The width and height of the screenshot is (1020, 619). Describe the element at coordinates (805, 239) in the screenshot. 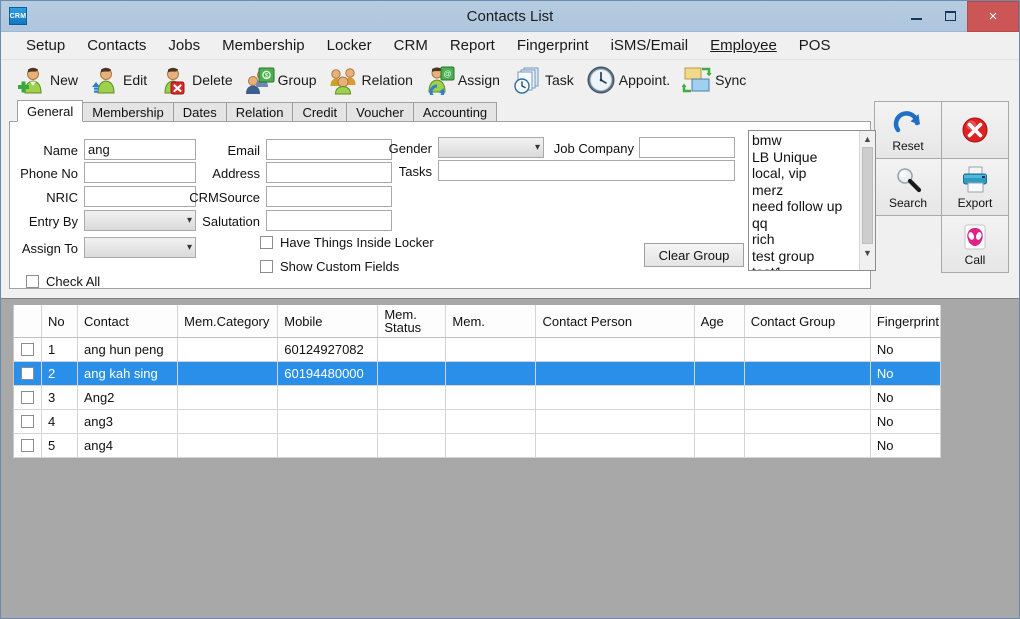

I see `list-item: rich` at that location.